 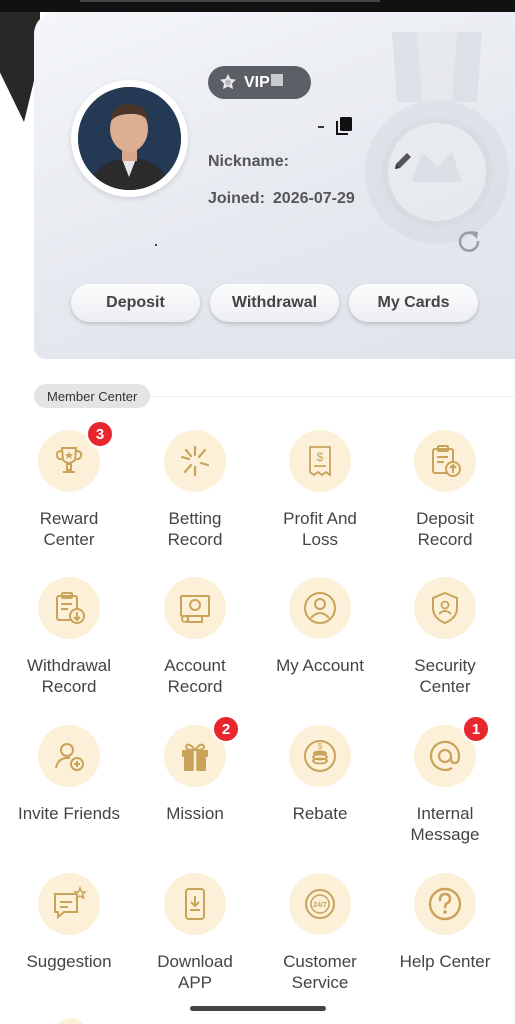 I want to click on clipboard-download-icon, so click(x=70, y=608).